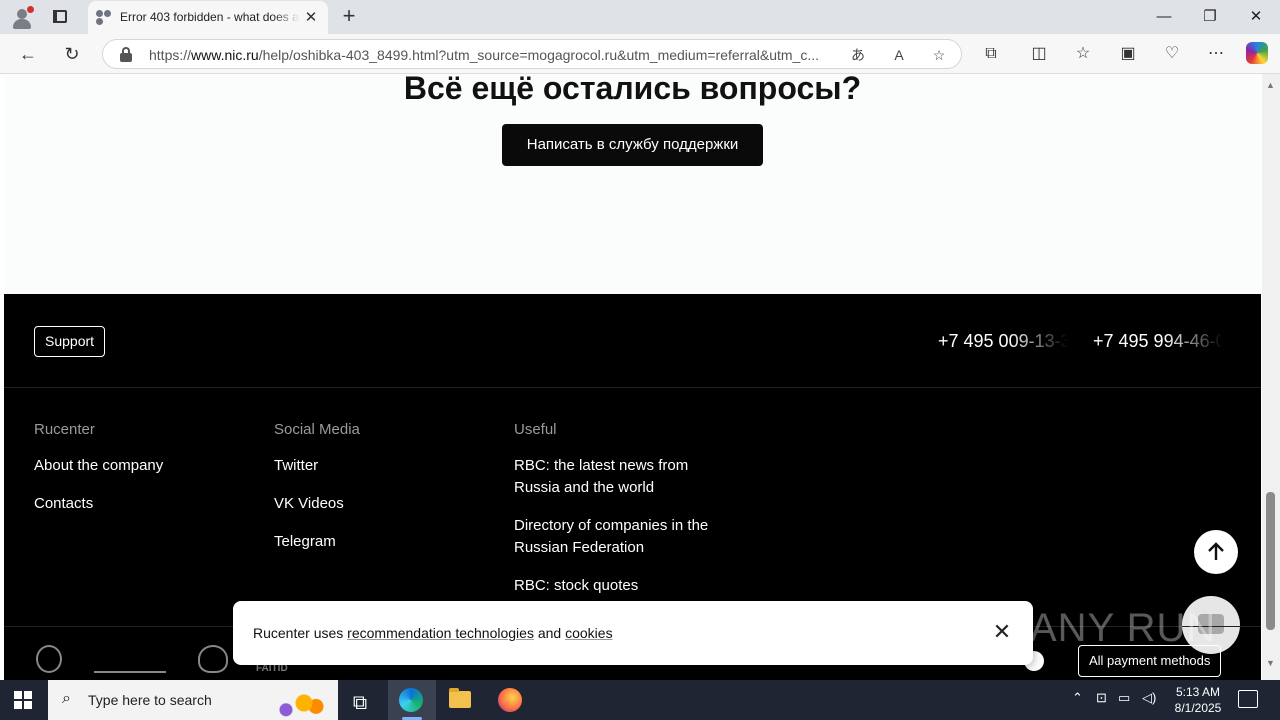 The image size is (1280, 720). What do you see at coordinates (614, 586) in the screenshot?
I see `footer-link-rbc-quotes: RBC: stock quotes` at bounding box center [614, 586].